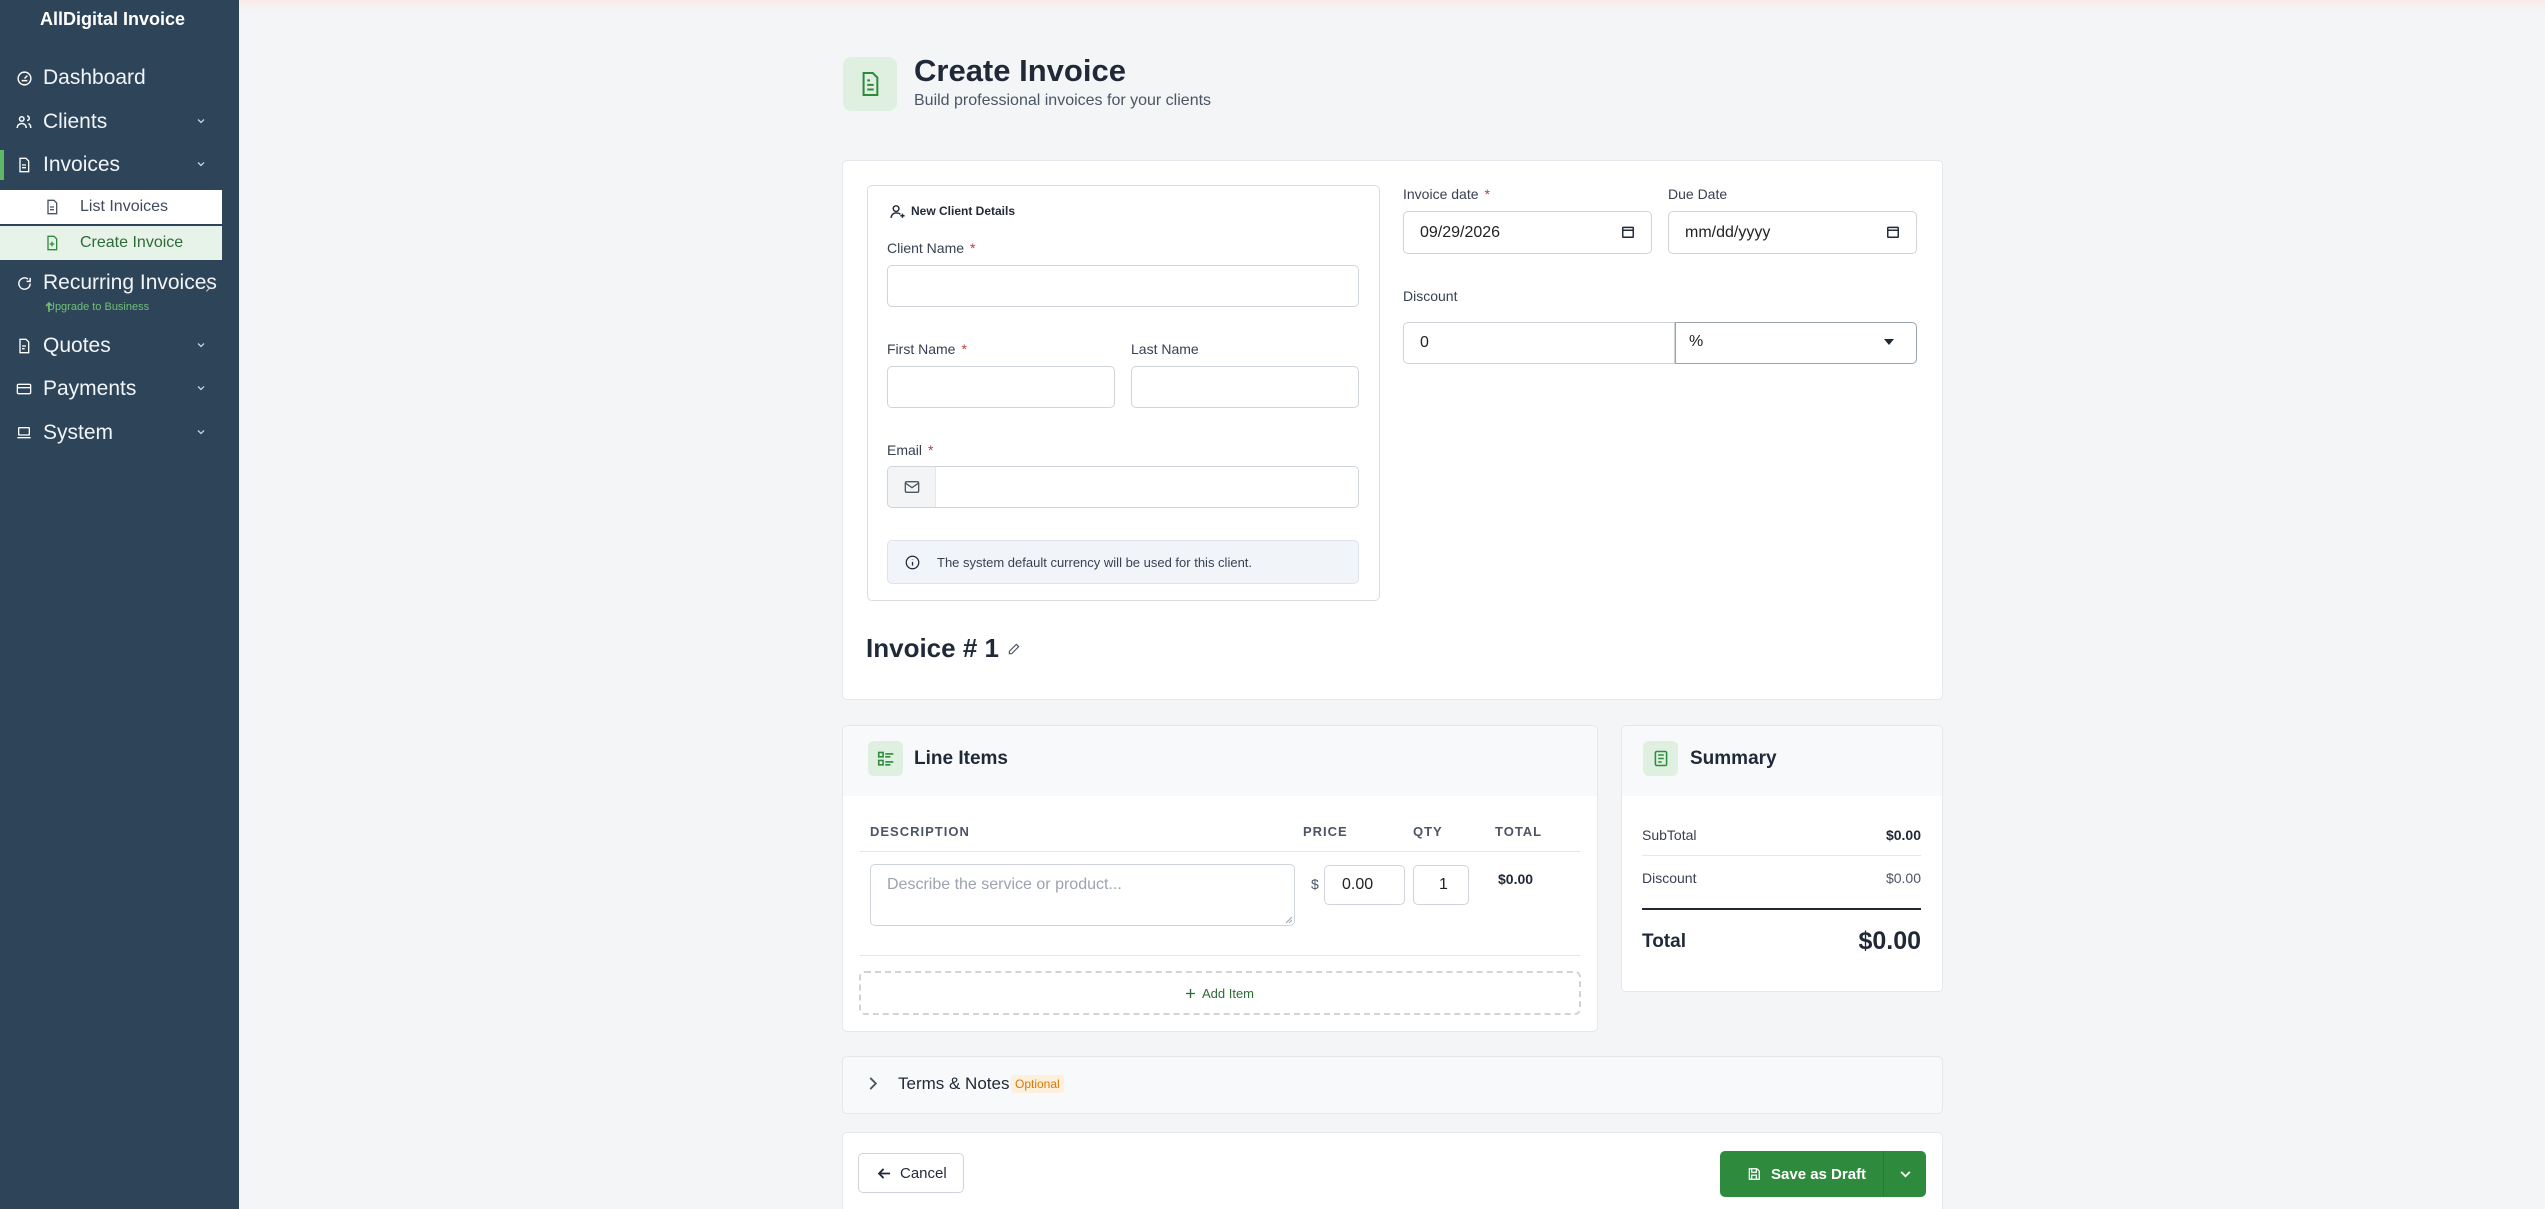  Describe the element at coordinates (1527, 232) in the screenshot. I see `invoice-date-input: 09/29/2026` at that location.